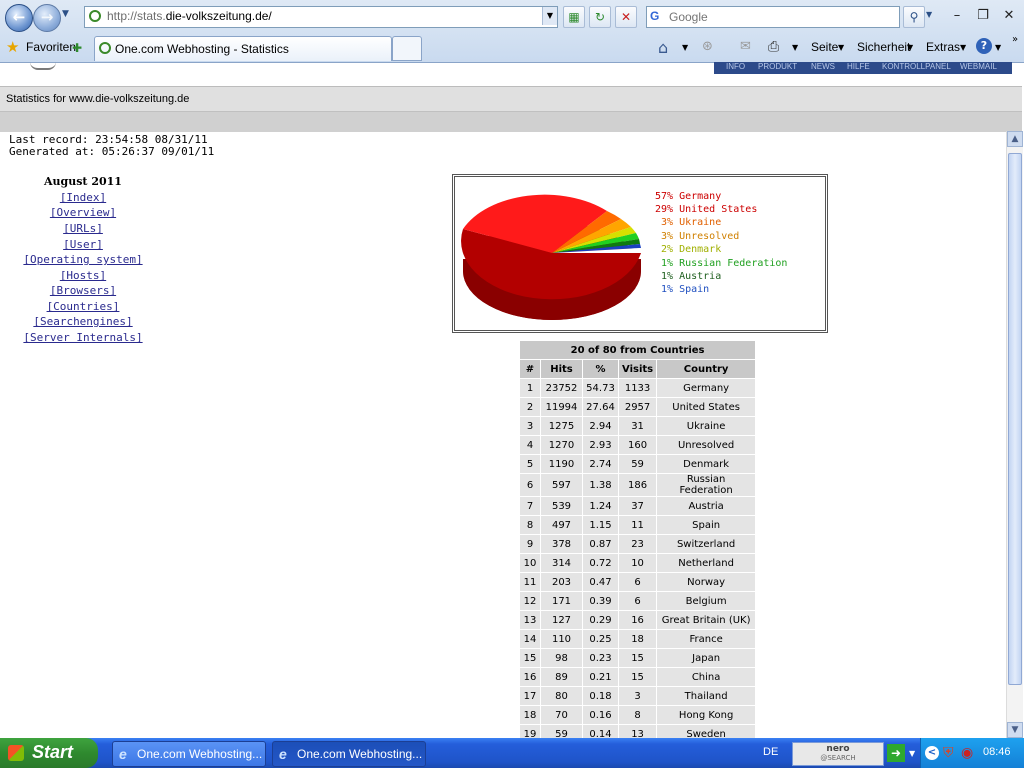 The width and height of the screenshot is (1024, 768). I want to click on nav-link-browsers: [Browsers], so click(83, 290).